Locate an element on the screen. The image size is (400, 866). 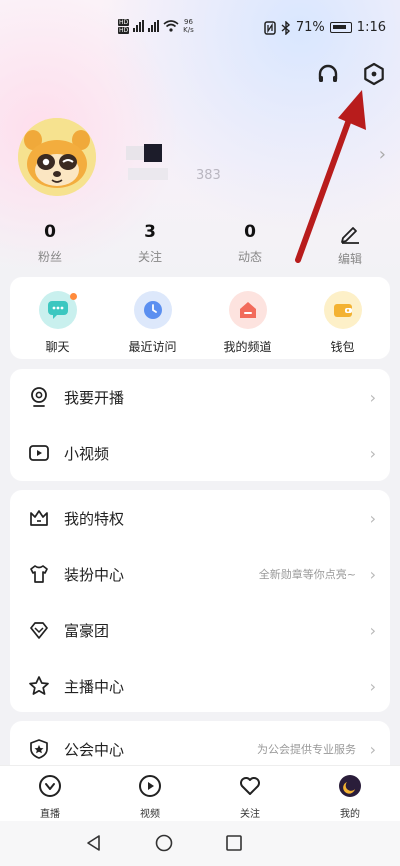
nfc-icon is located at coordinates (270, 27).